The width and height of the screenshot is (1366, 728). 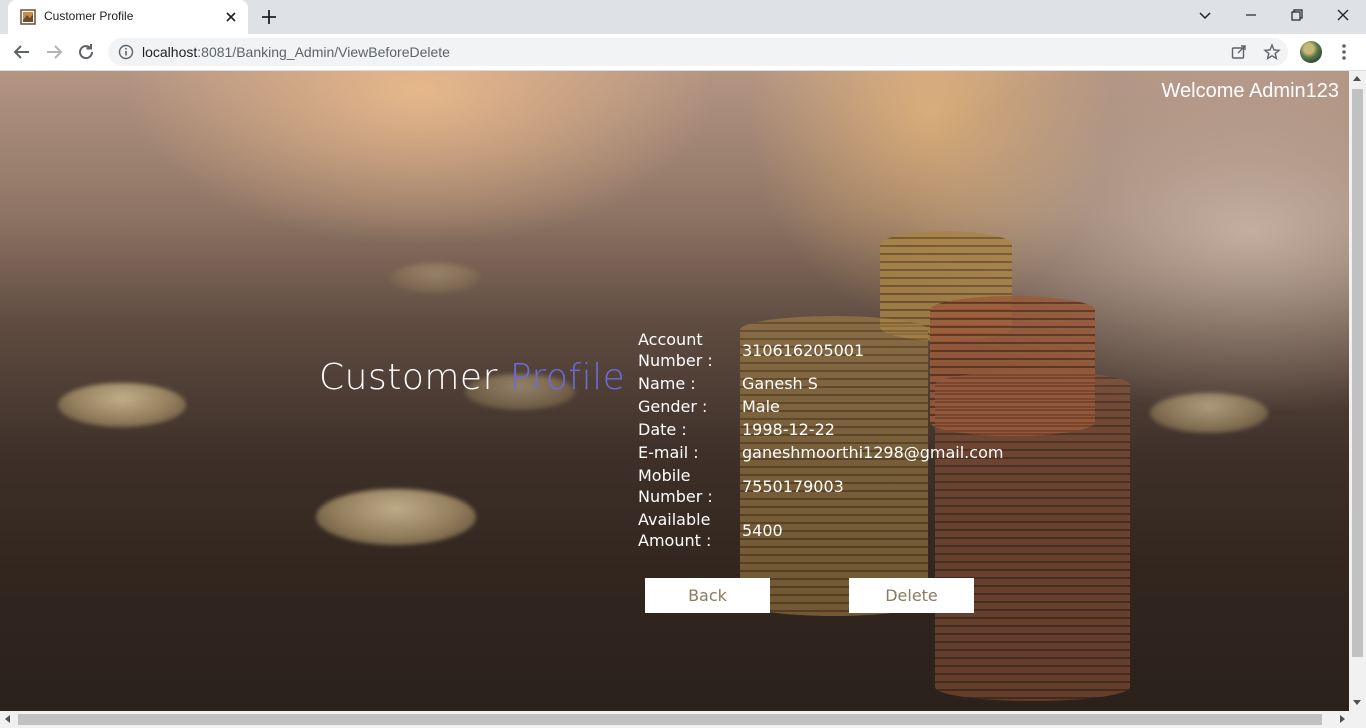 I want to click on detail-row-email: E-mail : ganeshmoorthi1298@gmail.com, so click(x=820, y=452).